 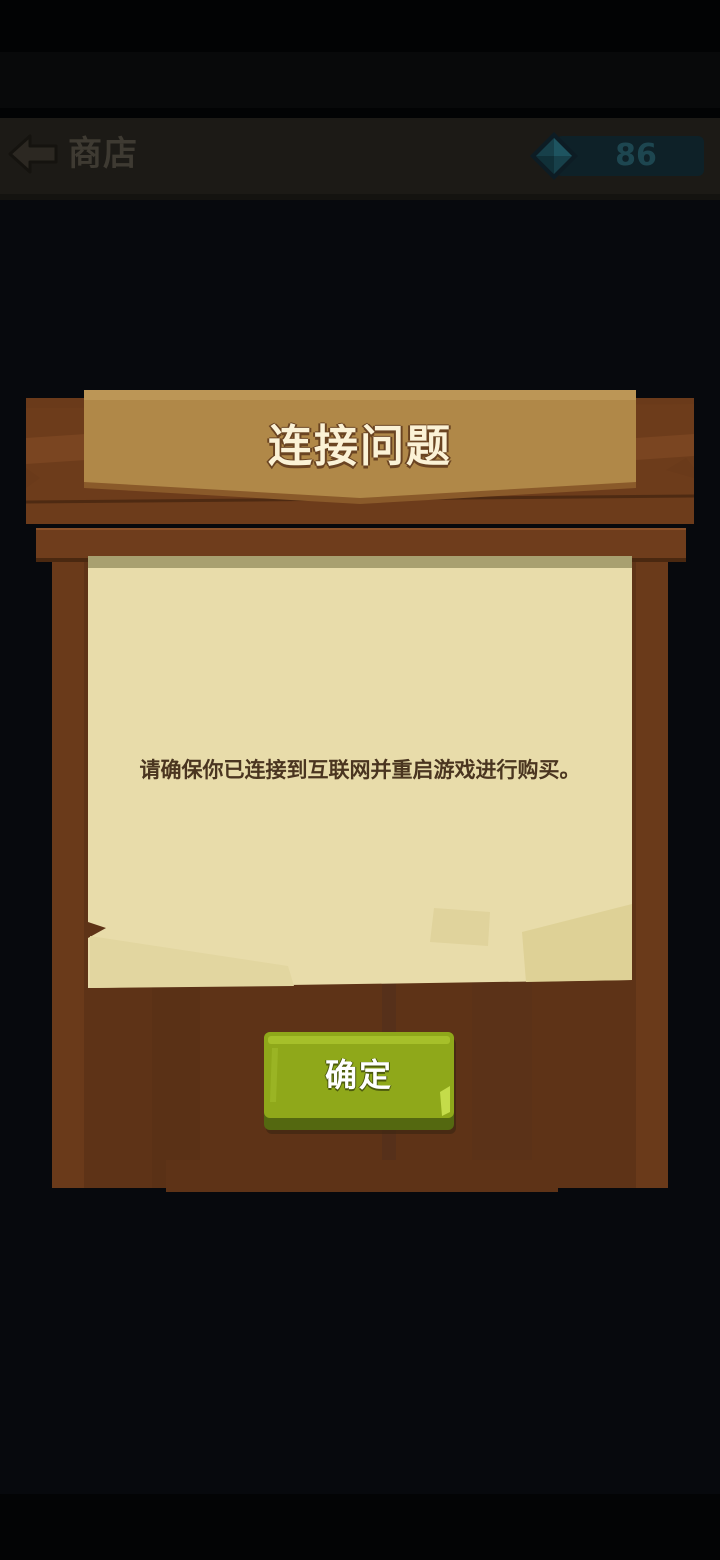 I want to click on confirm-button: 确定, so click(x=361, y=1084).